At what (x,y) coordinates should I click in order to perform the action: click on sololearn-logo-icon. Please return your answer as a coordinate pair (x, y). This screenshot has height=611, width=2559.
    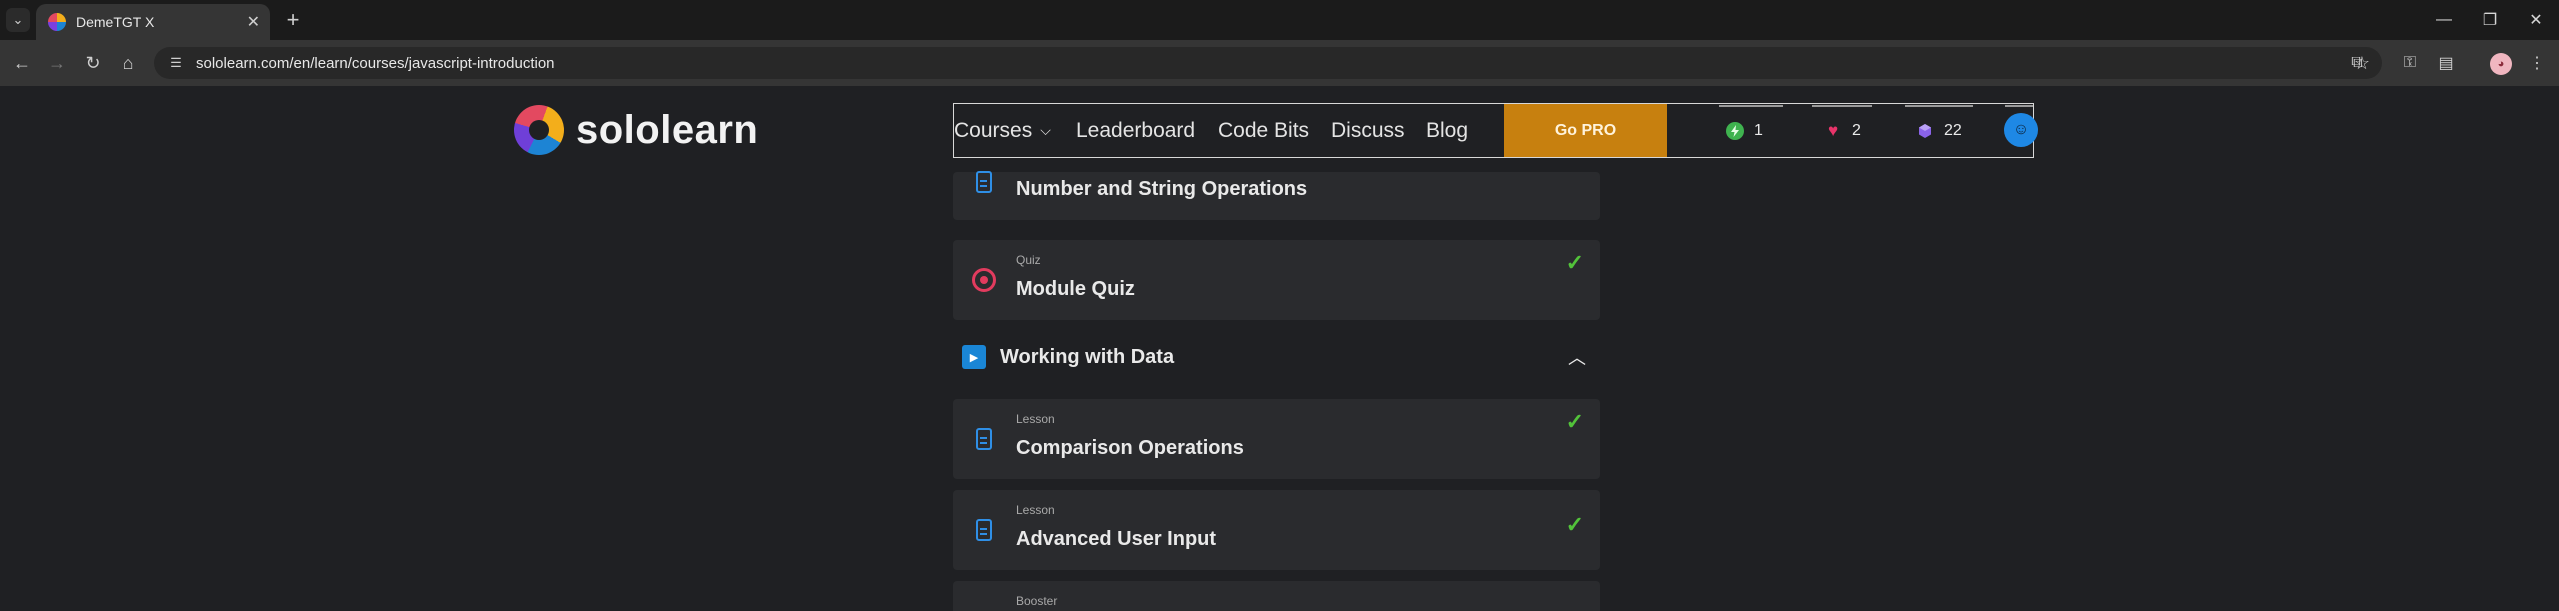
    Looking at the image, I should click on (539, 130).